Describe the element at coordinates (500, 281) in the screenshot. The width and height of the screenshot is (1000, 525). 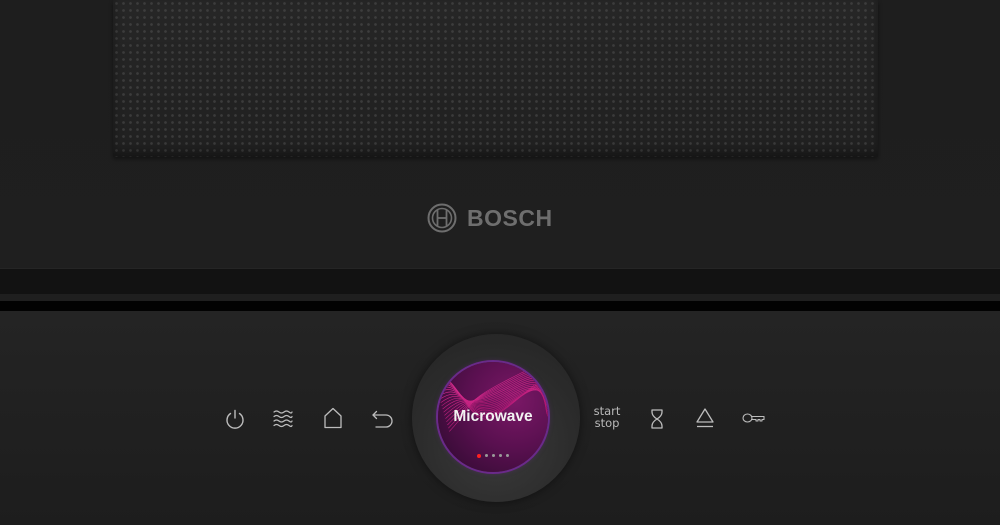
I see `door-bottom-edge` at that location.